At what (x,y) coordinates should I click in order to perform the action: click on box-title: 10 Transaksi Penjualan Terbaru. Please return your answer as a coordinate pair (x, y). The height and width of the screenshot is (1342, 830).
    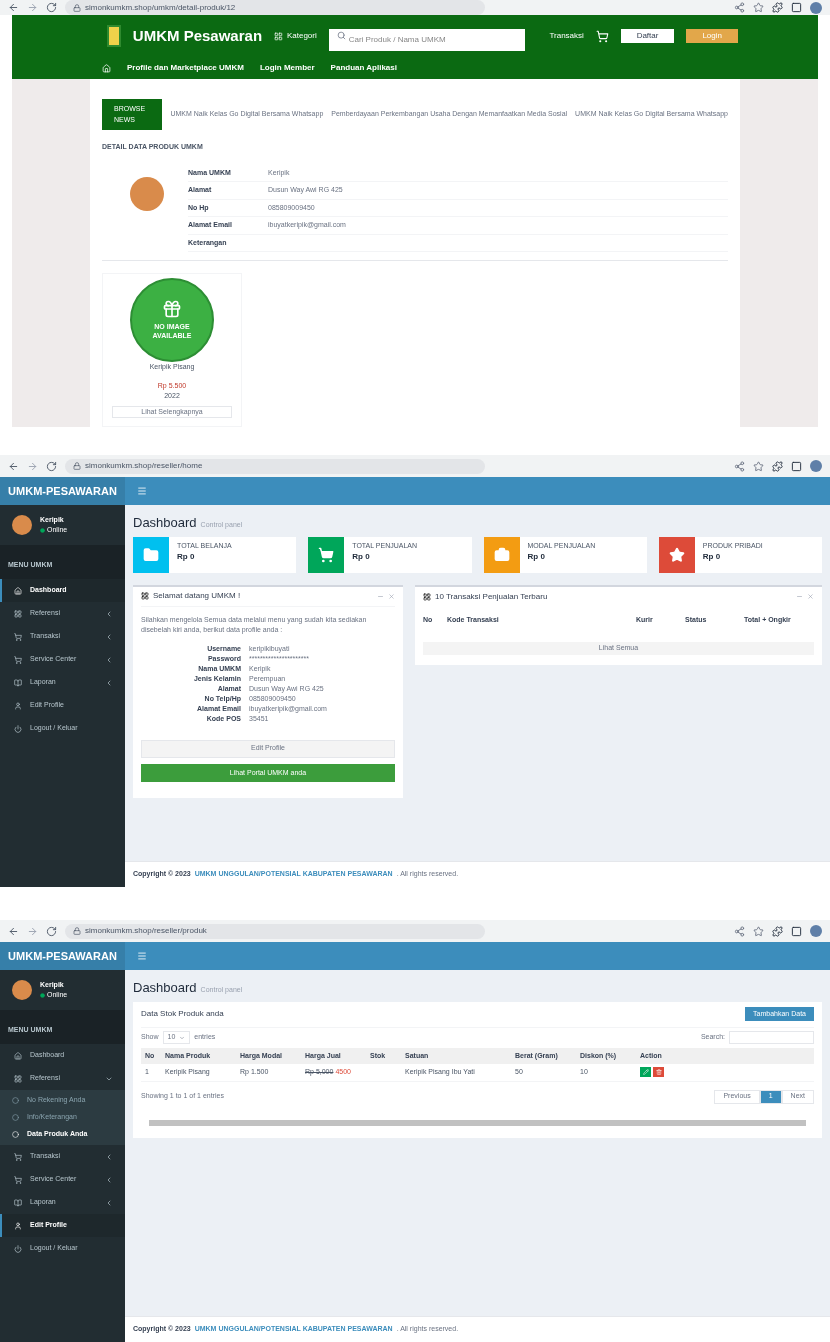
    Looking at the image, I should click on (492, 596).